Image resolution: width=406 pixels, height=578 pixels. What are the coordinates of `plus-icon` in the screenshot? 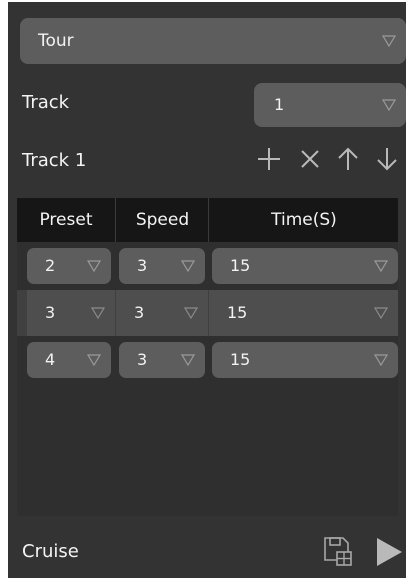 It's located at (269, 159).